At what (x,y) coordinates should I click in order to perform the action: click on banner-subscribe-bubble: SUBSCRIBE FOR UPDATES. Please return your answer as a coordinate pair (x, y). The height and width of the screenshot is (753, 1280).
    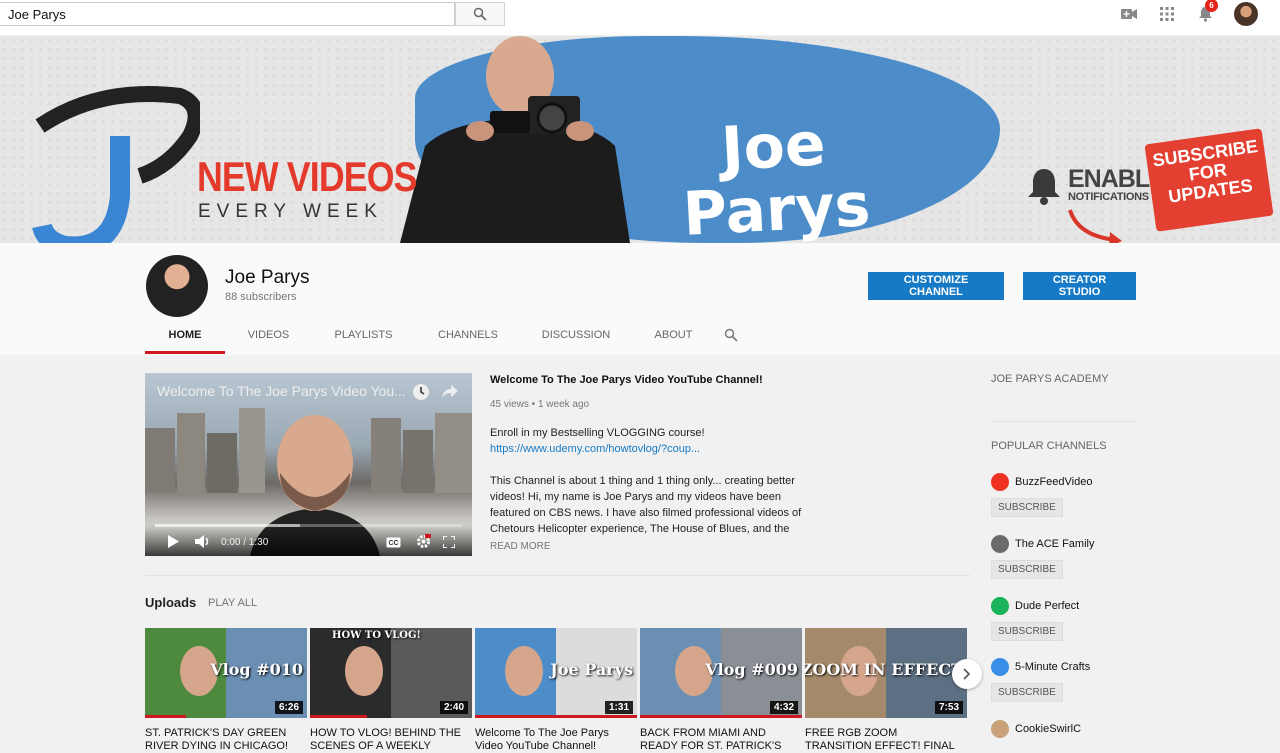
    Looking at the image, I should click on (1209, 180).